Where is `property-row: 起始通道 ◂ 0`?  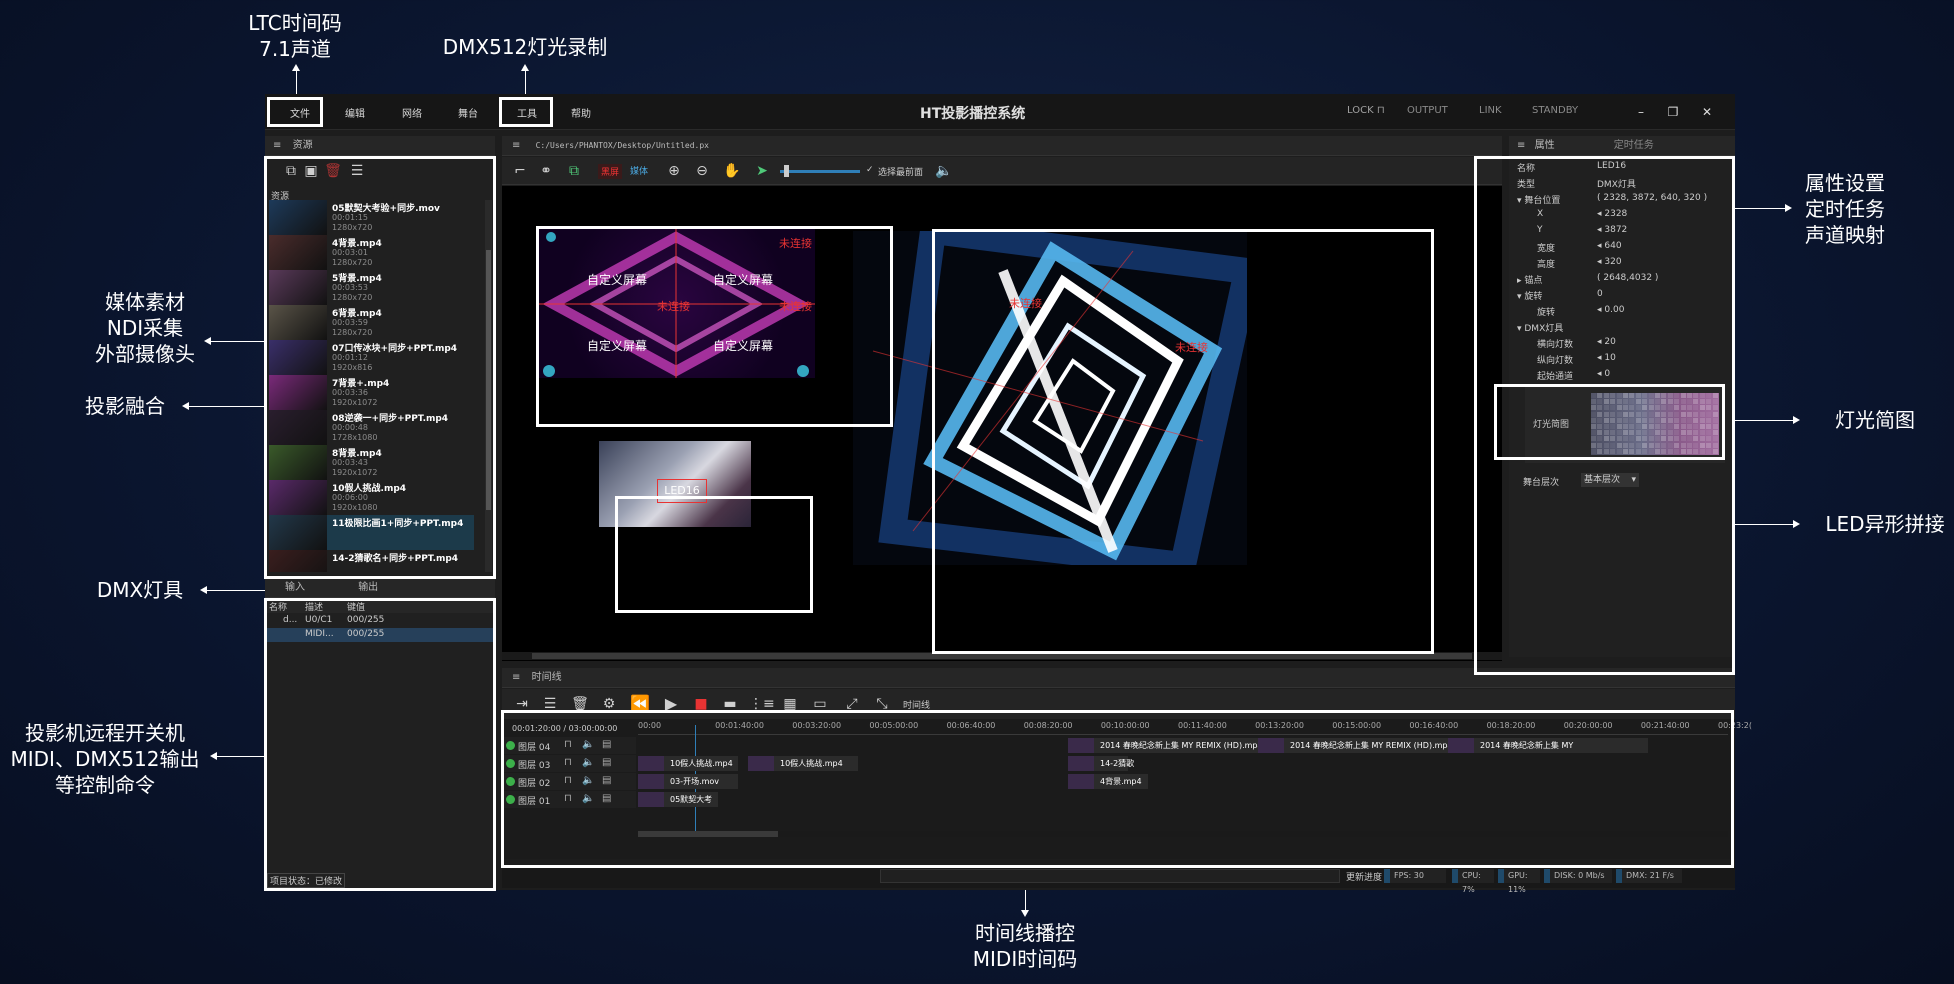
property-row: 起始通道 ◂ 0 is located at coordinates (1639, 375).